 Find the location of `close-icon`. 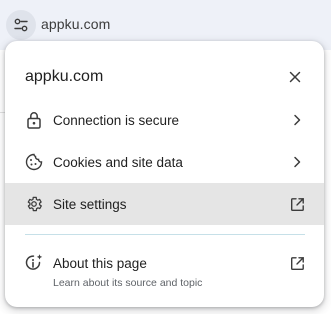

close-icon is located at coordinates (295, 77).